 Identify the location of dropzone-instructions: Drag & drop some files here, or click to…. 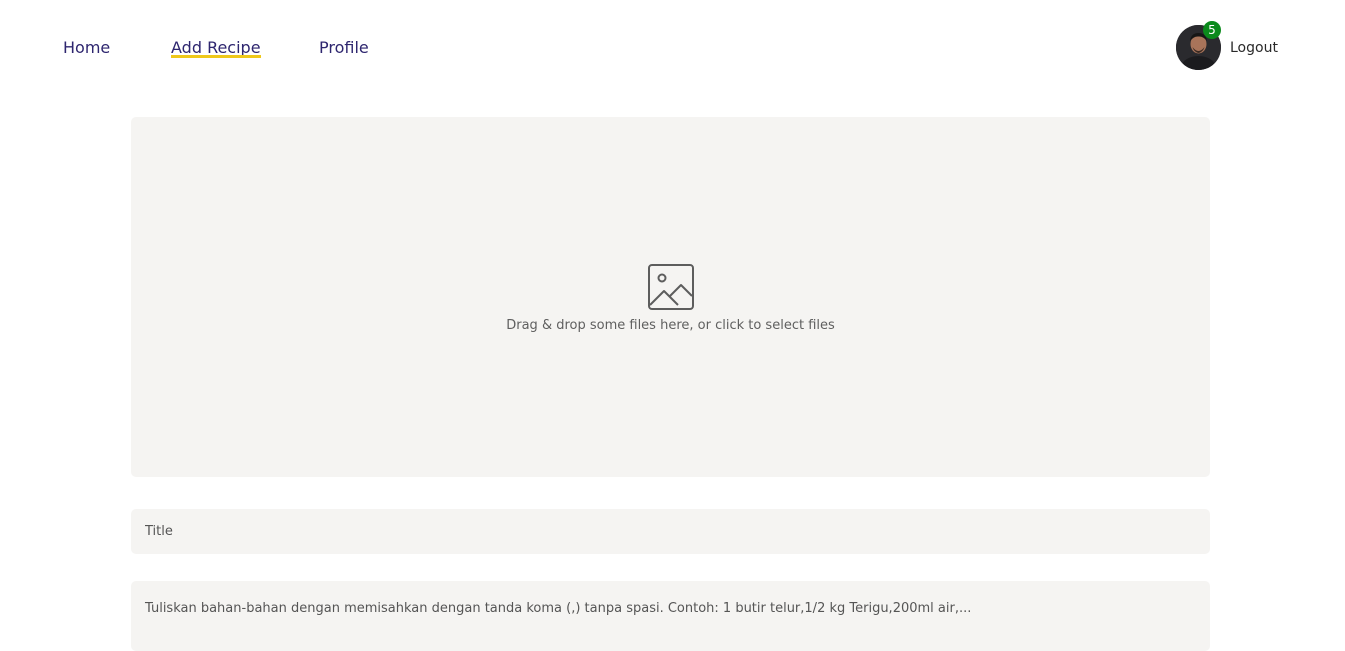
(670, 325).